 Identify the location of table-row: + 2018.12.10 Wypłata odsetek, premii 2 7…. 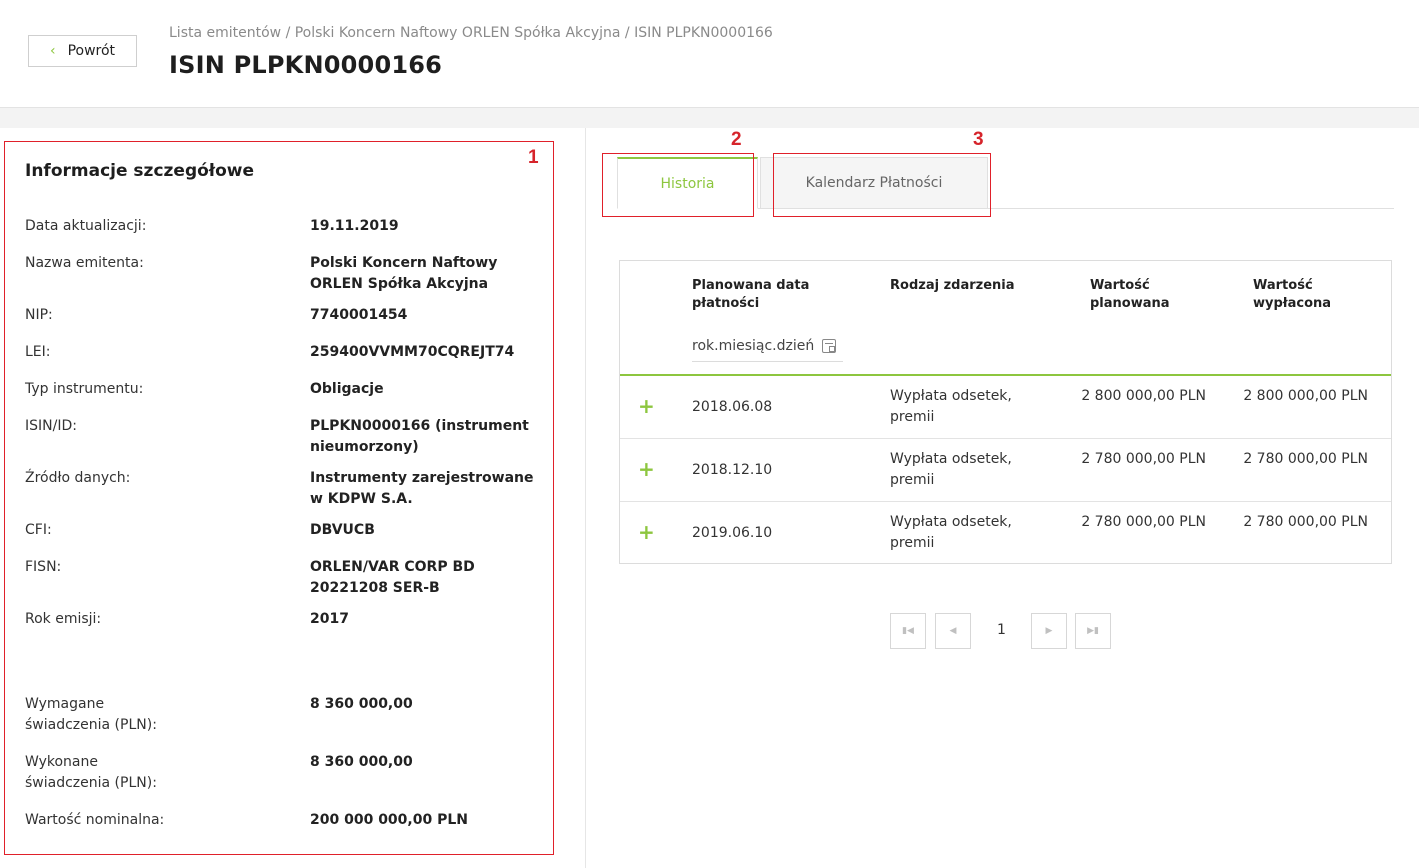
(1005, 470).